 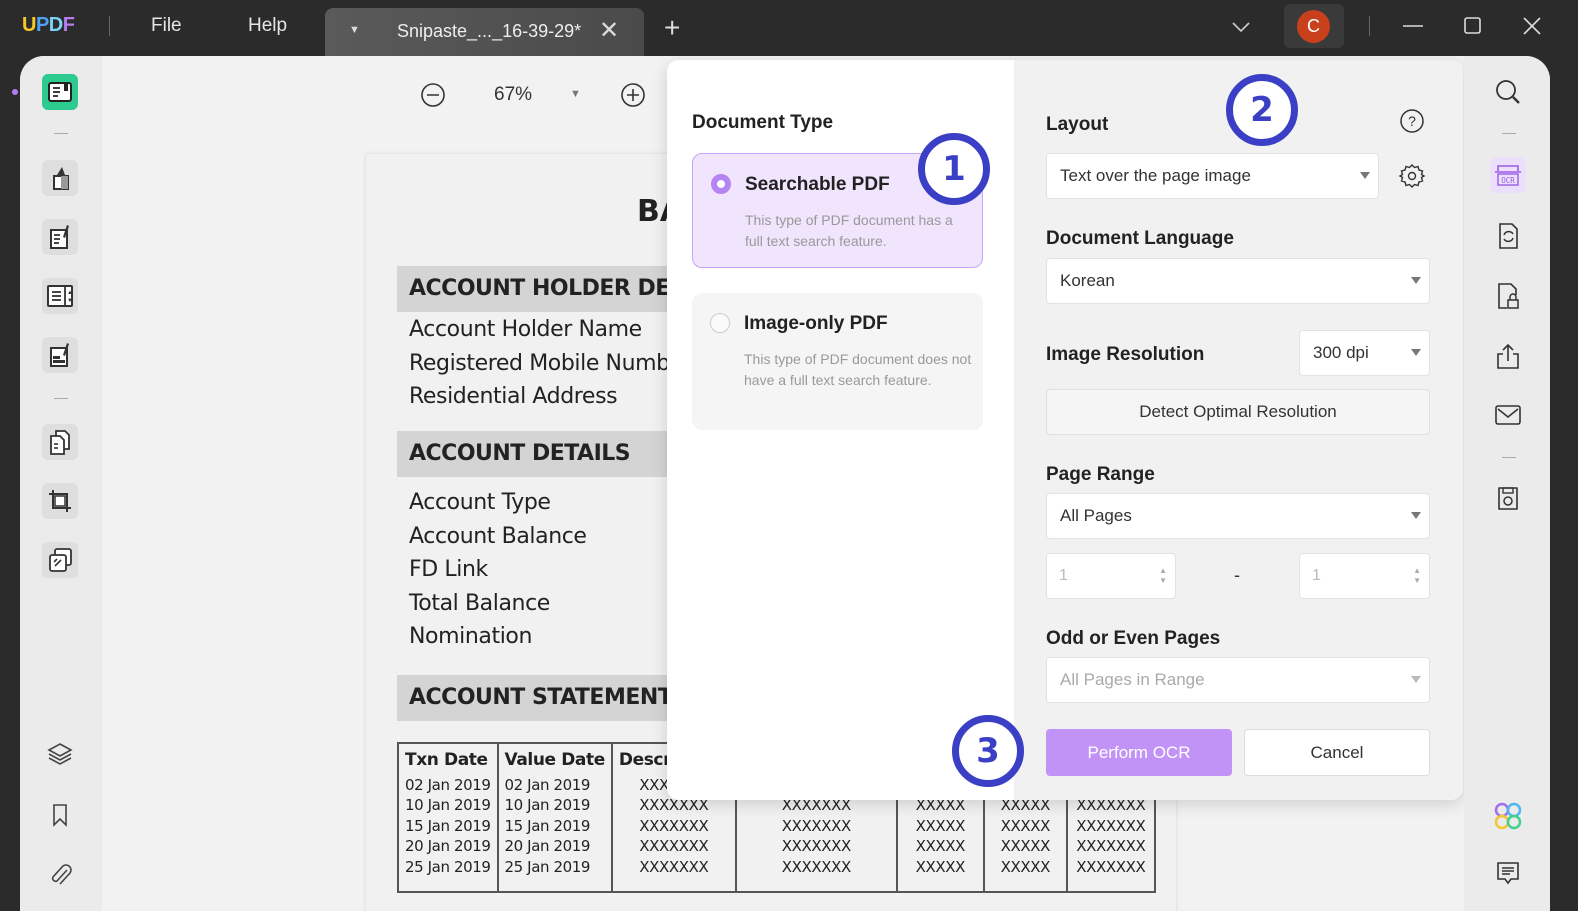 I want to click on attachment-button, so click(x=60, y=875).